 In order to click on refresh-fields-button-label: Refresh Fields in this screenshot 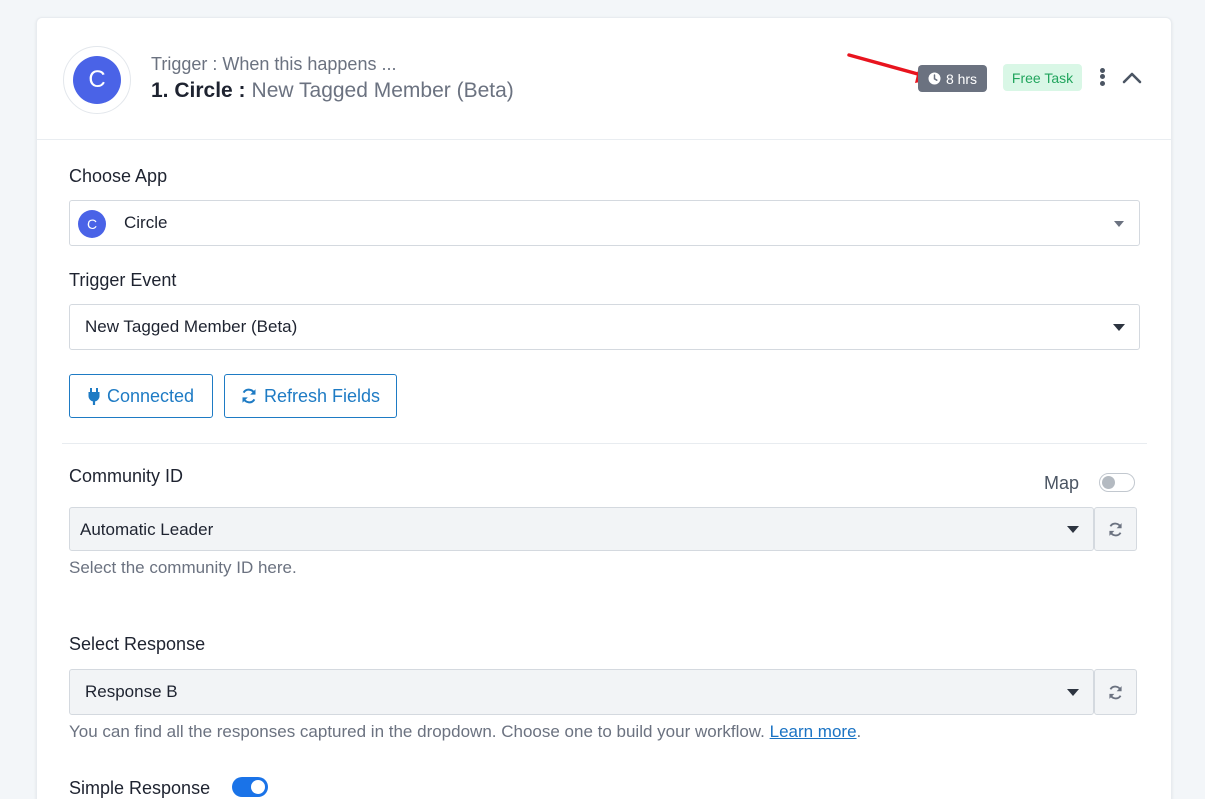, I will do `click(322, 395)`.